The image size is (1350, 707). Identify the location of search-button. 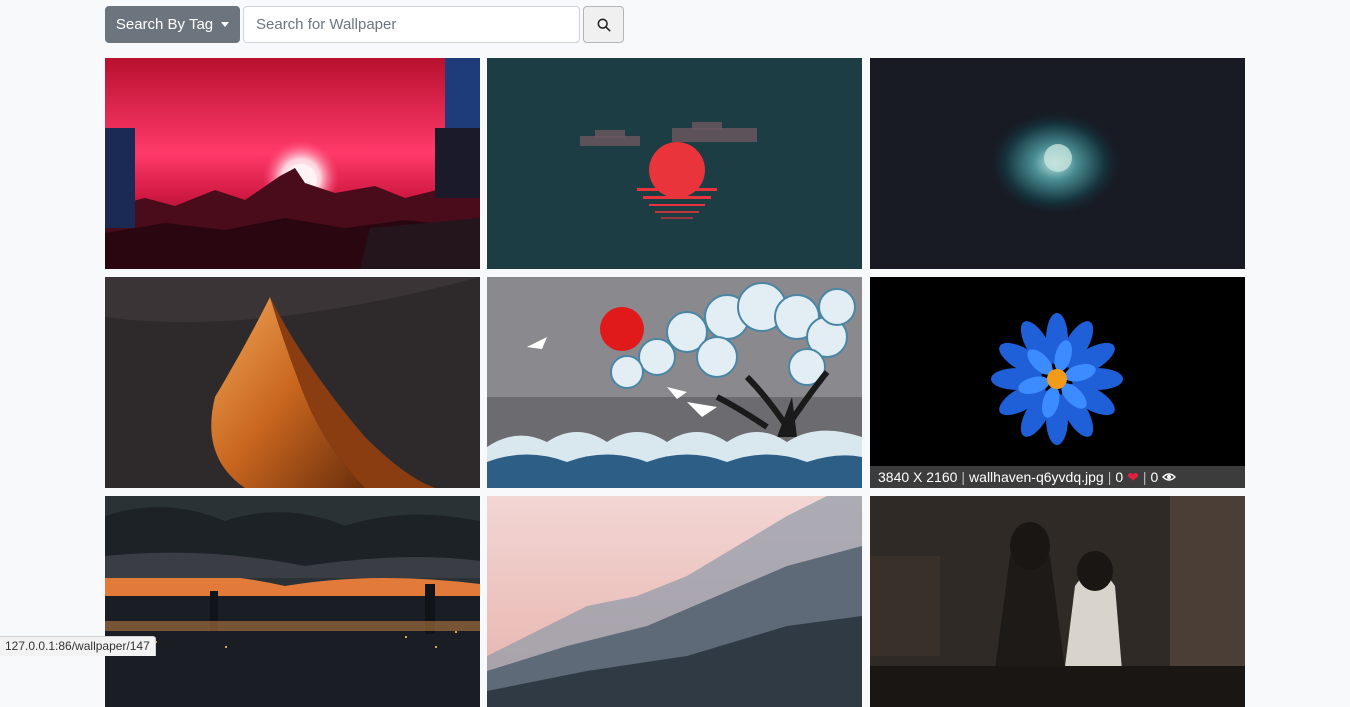
(603, 24).